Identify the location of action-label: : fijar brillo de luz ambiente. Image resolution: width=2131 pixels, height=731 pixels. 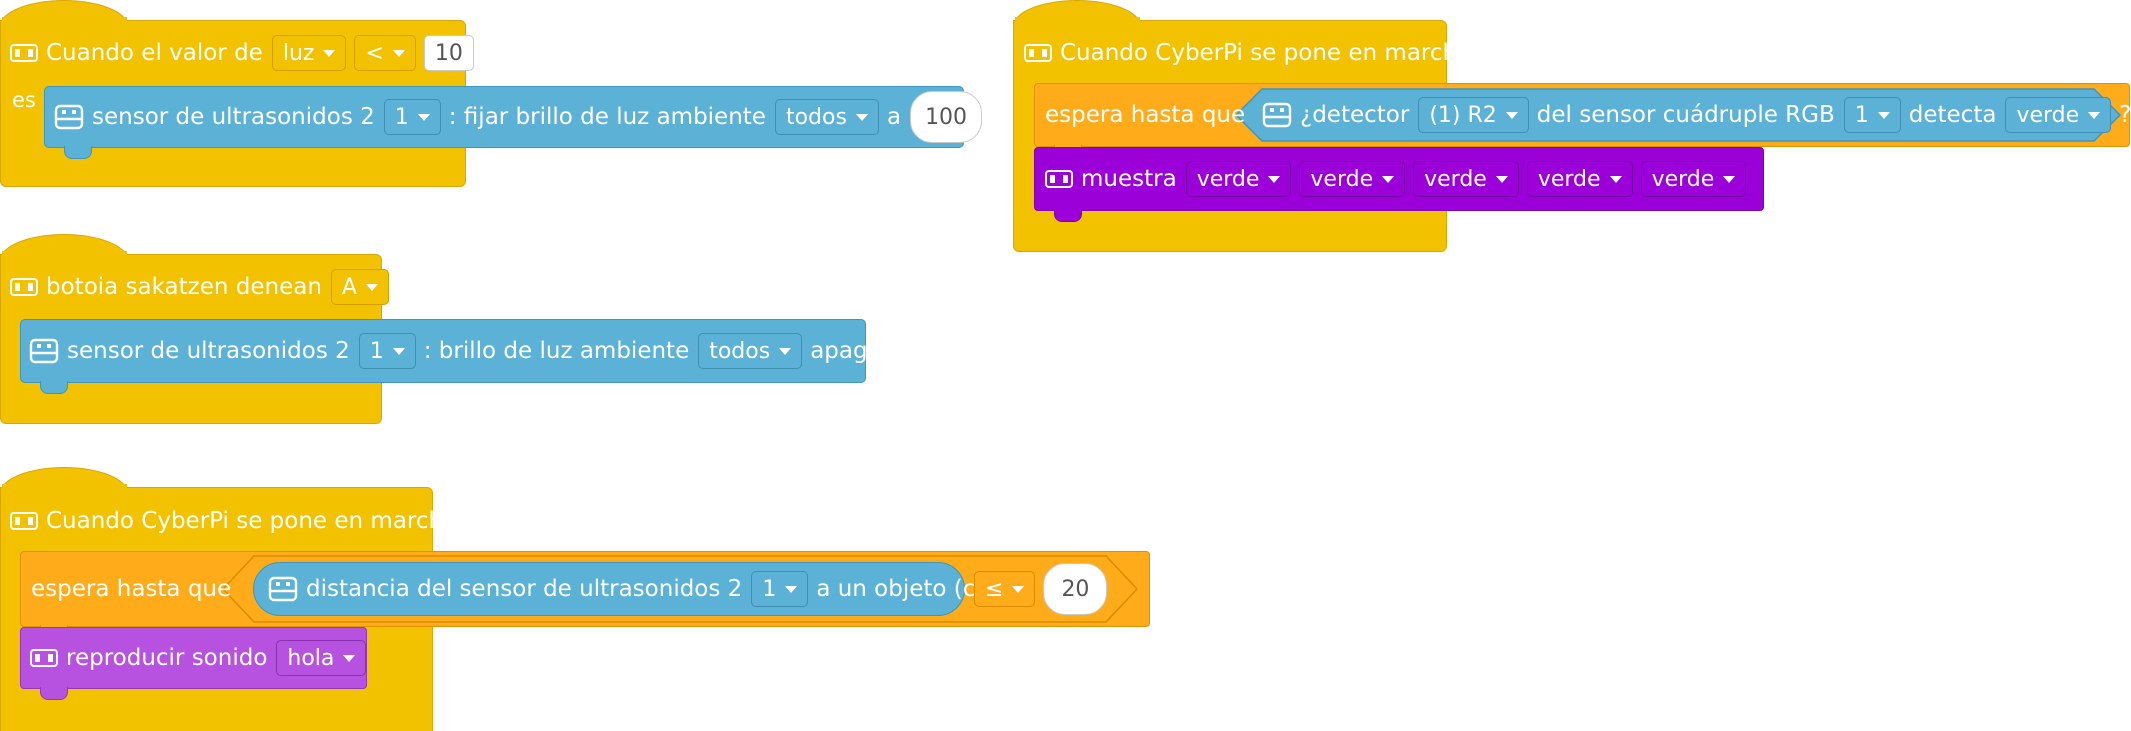
(607, 117).